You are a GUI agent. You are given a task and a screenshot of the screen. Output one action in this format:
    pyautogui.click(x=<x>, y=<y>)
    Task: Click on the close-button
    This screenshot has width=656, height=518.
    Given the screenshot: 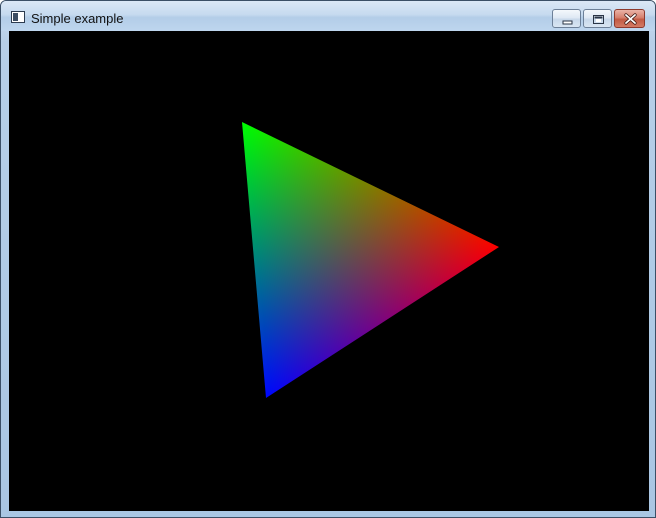 What is the action you would take?
    pyautogui.click(x=629, y=18)
    